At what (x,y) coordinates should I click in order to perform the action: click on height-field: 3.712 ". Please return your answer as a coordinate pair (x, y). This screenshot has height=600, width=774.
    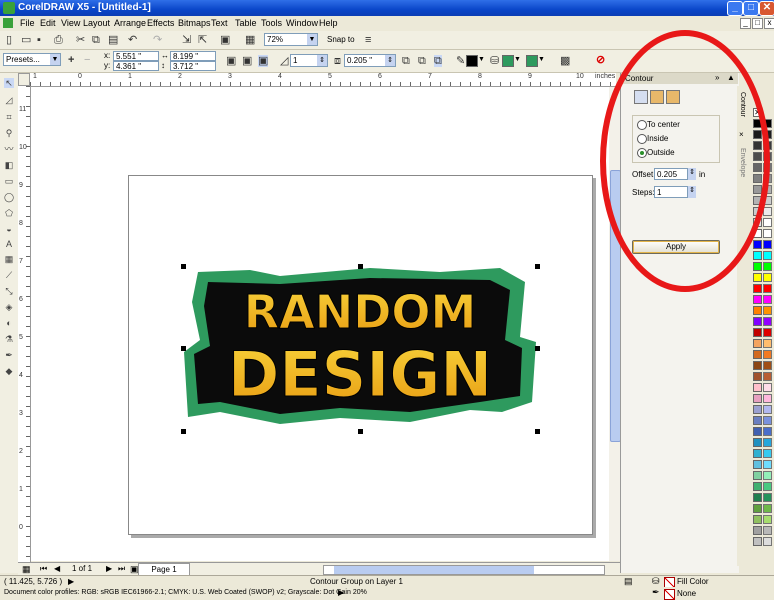
    Looking at the image, I should click on (193, 66).